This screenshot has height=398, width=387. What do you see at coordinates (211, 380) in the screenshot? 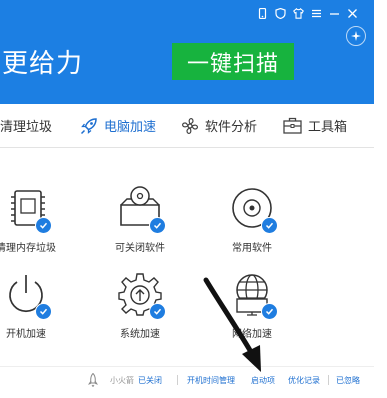
I see `boot-time-manager-link: 开机时间管理` at bounding box center [211, 380].